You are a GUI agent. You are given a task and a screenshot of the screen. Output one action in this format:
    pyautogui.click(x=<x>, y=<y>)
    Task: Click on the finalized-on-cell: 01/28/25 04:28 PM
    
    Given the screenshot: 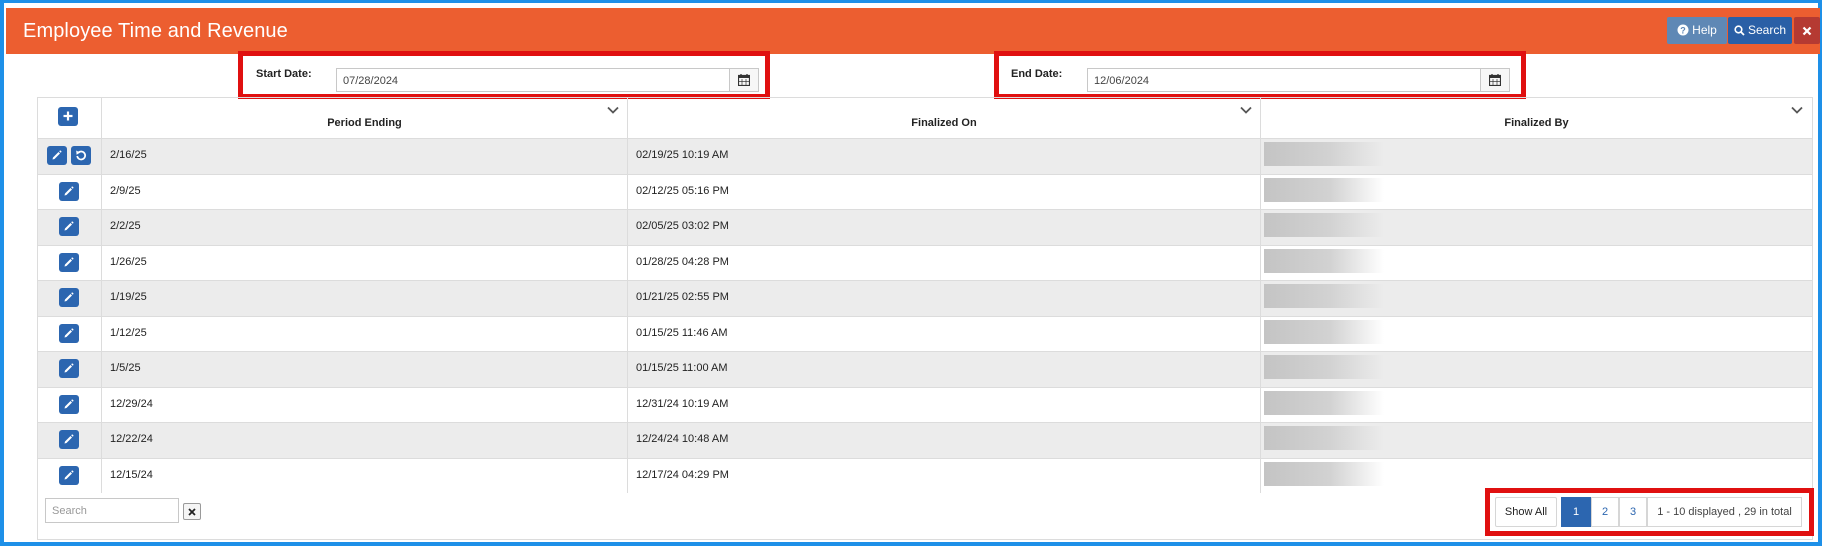 What is the action you would take?
    pyautogui.click(x=944, y=262)
    